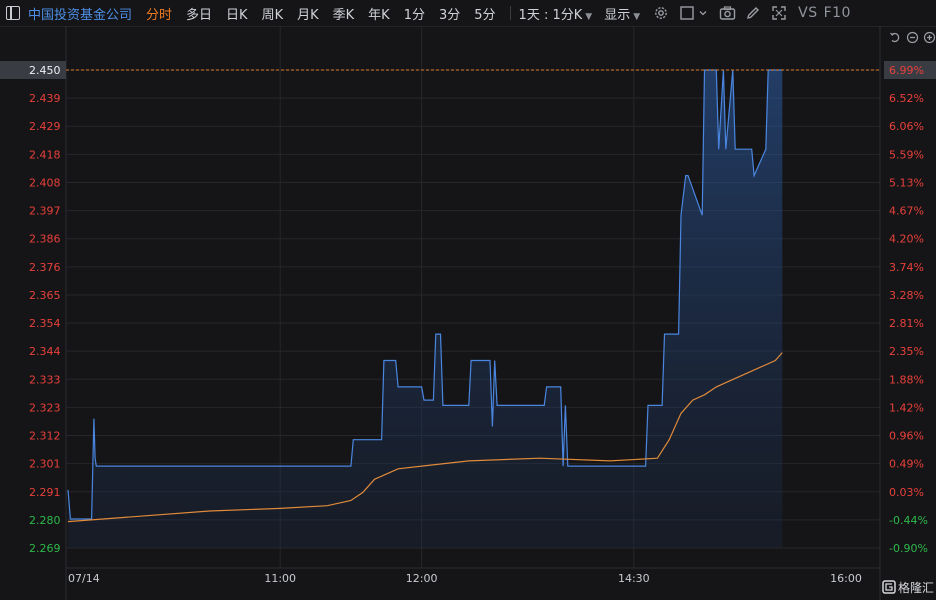 Image resolution: width=936 pixels, height=600 pixels. I want to click on camera-icon, so click(727, 13).